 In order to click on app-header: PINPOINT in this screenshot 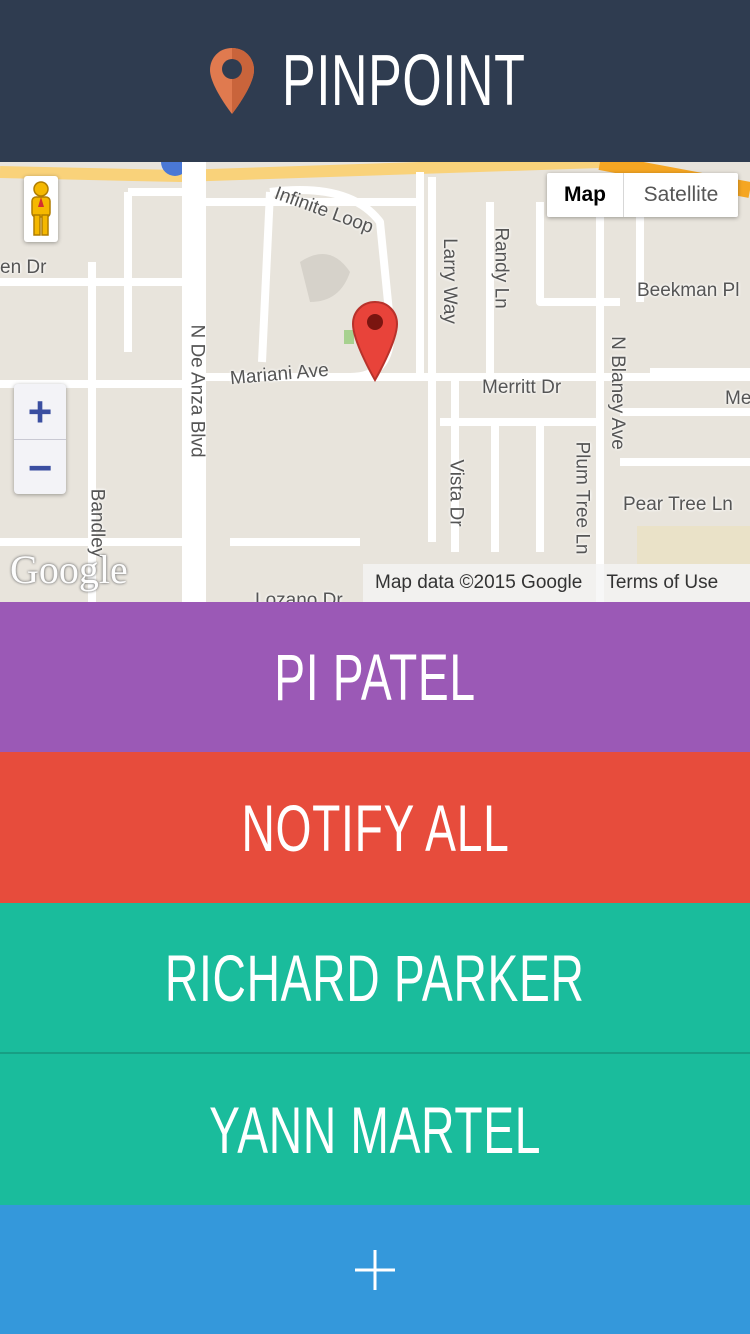, I will do `click(375, 81)`.